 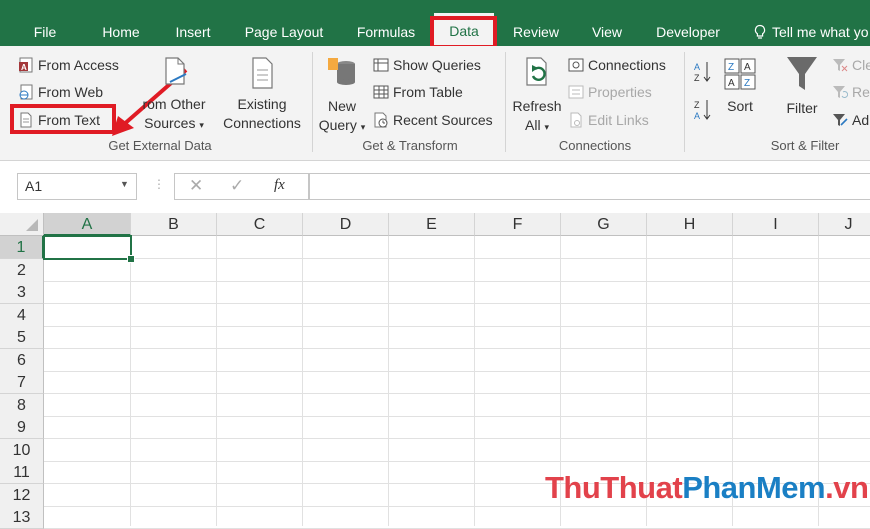 What do you see at coordinates (45, 30) in the screenshot?
I see `tab-file: File` at bounding box center [45, 30].